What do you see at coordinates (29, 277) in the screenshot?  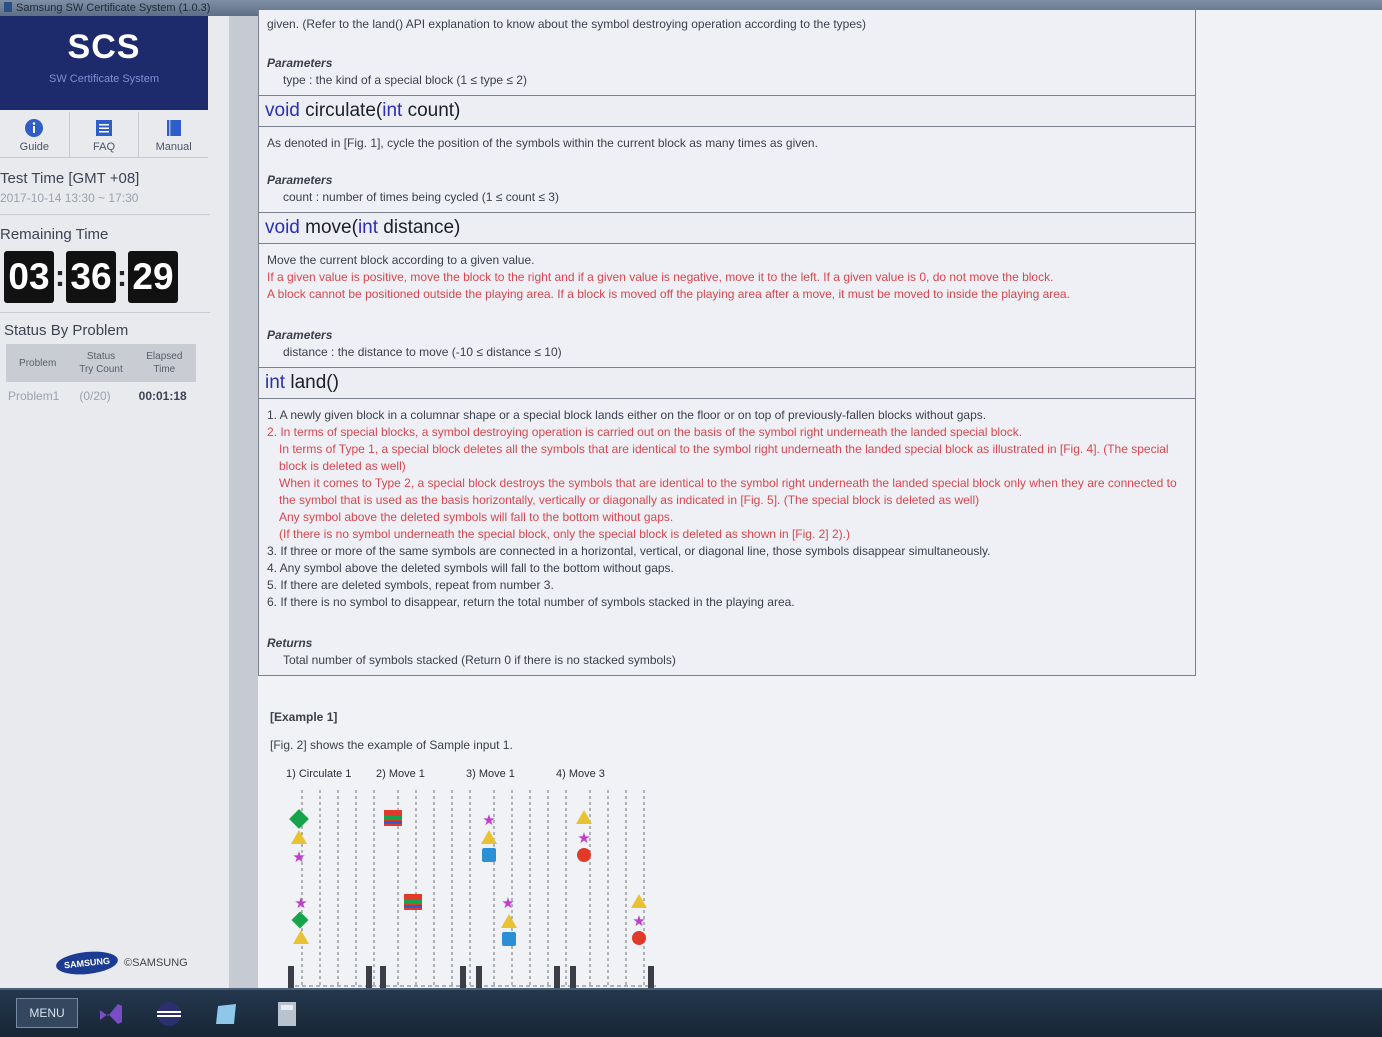 I see `clock-hours: 03` at bounding box center [29, 277].